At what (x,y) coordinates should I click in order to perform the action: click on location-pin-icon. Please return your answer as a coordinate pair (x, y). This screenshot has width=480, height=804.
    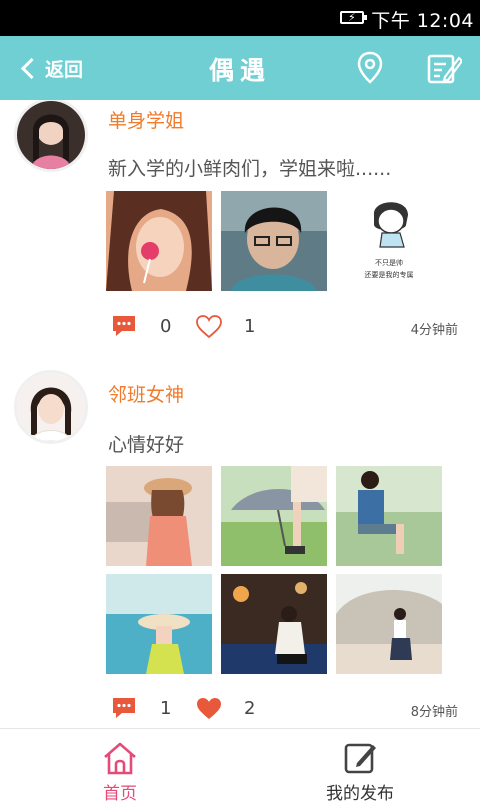
    Looking at the image, I should click on (370, 68).